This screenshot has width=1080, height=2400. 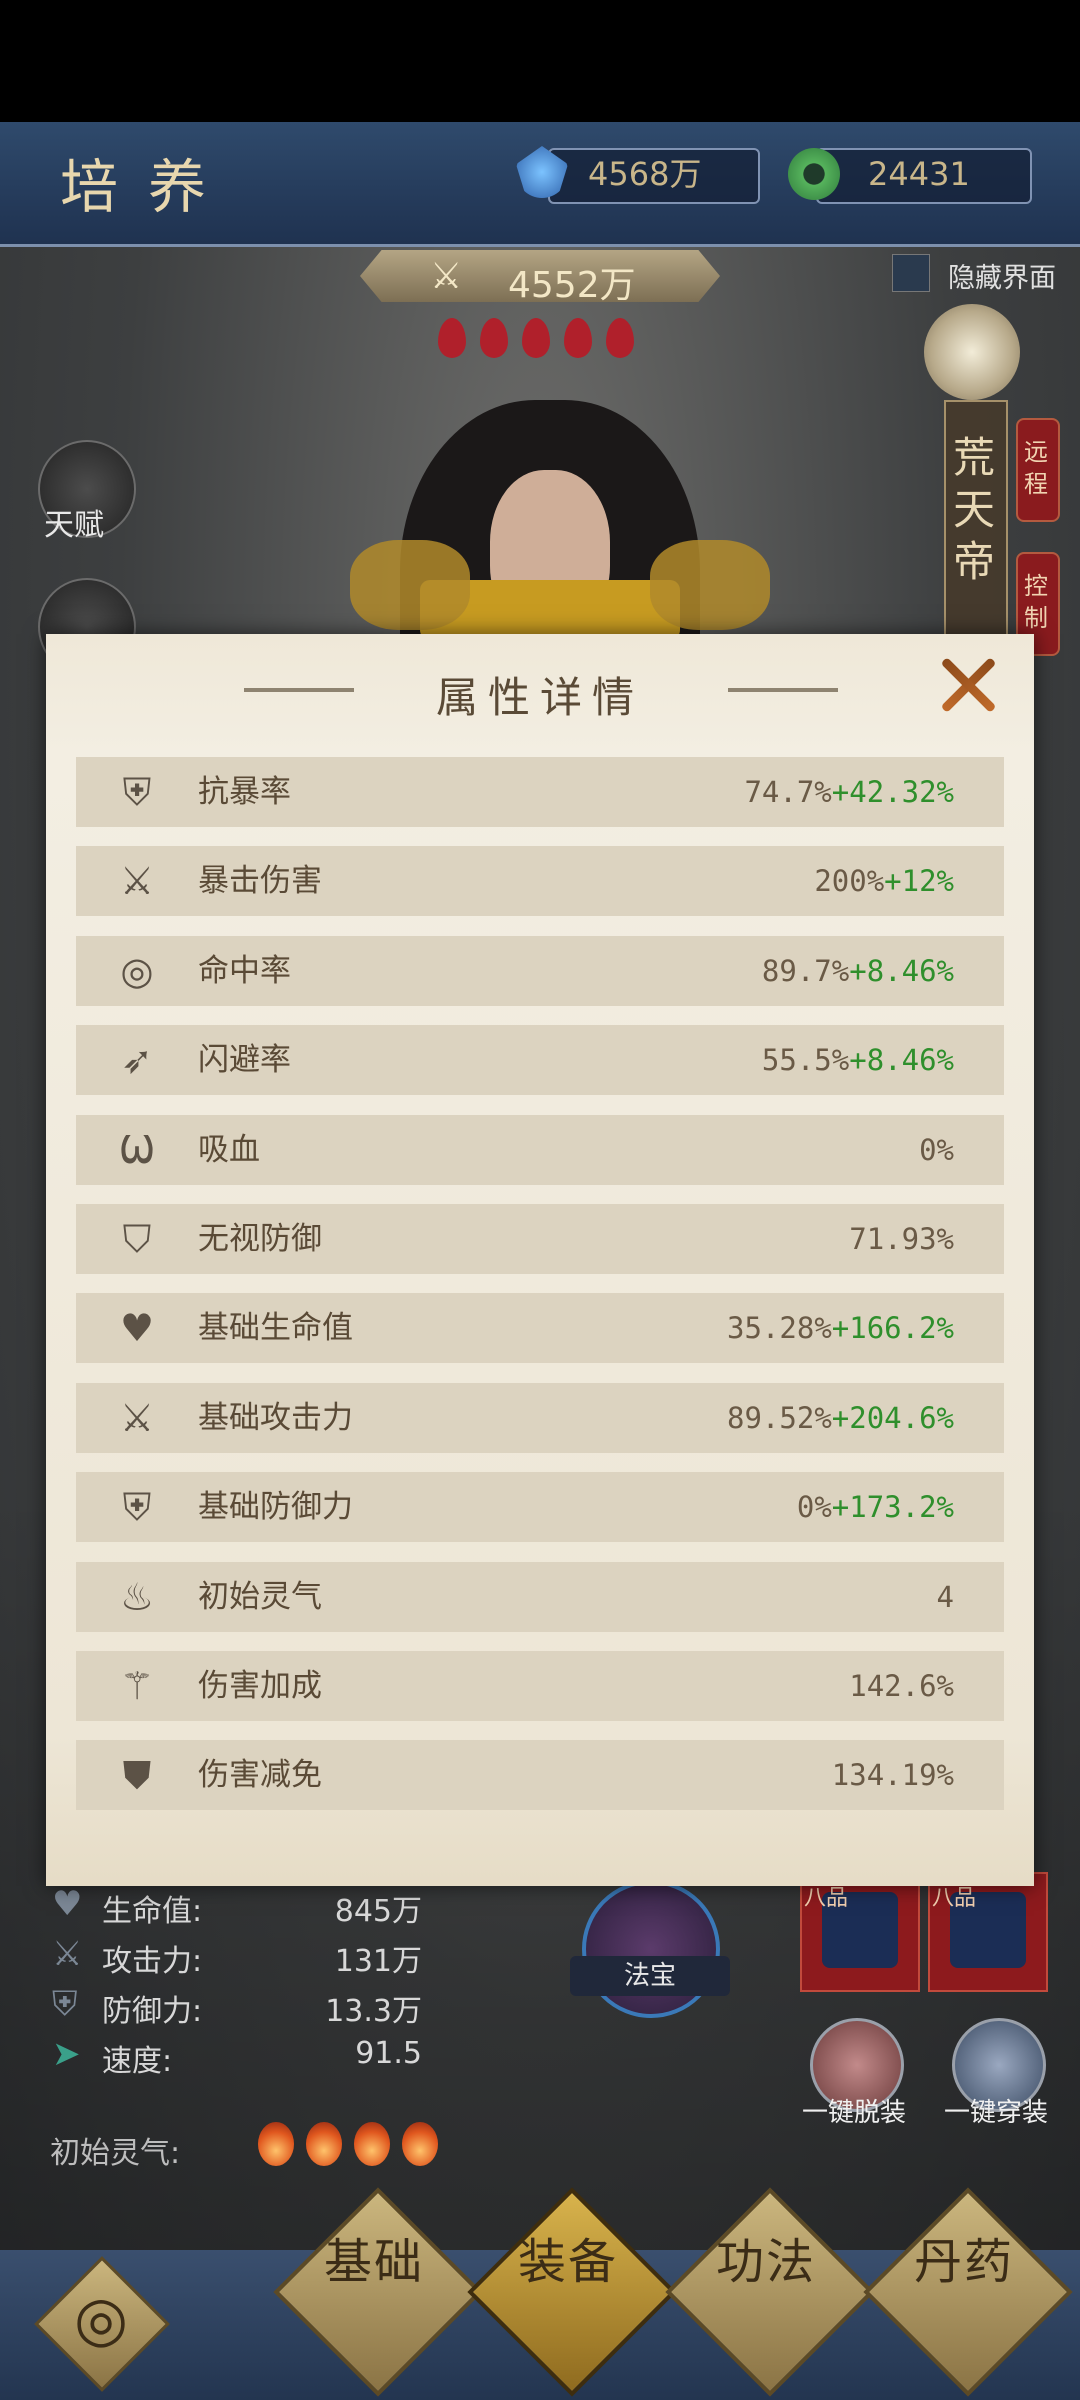 I want to click on attribute-value: 200%+12%, so click(x=884, y=881).